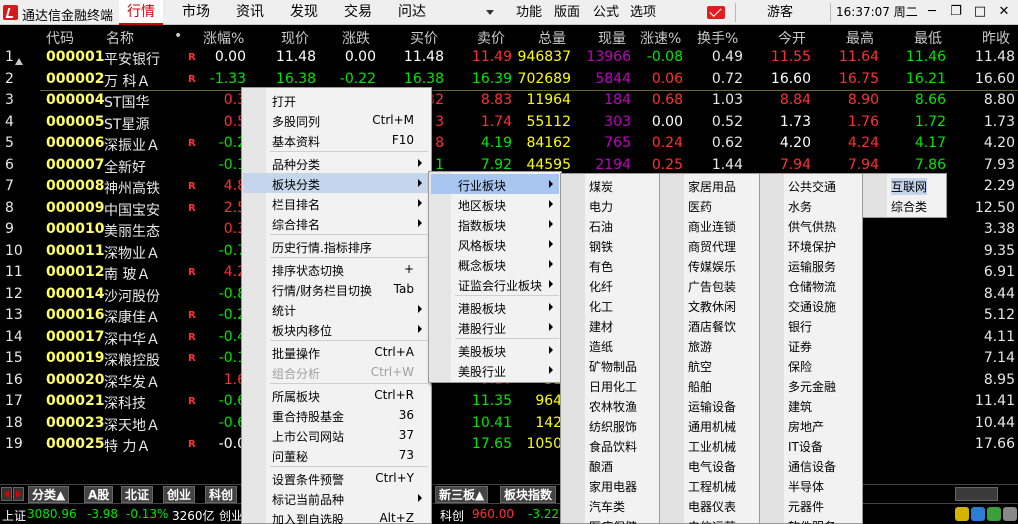  What do you see at coordinates (806, 506) in the screenshot?
I see `industry-item: 元器件` at bounding box center [806, 506].